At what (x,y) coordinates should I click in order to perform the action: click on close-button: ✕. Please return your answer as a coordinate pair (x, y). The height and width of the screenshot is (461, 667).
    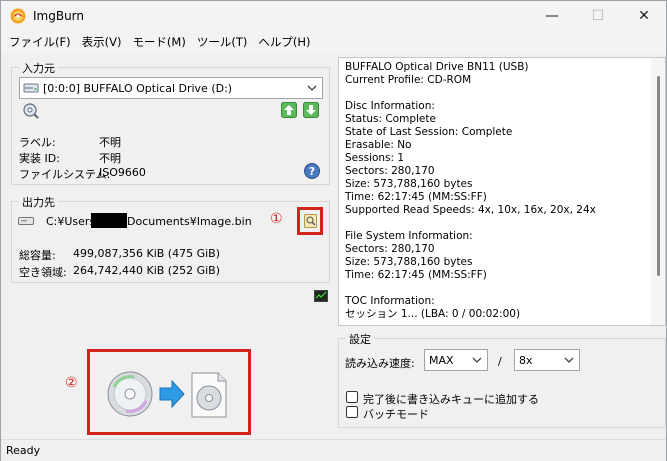
    Looking at the image, I should click on (644, 16).